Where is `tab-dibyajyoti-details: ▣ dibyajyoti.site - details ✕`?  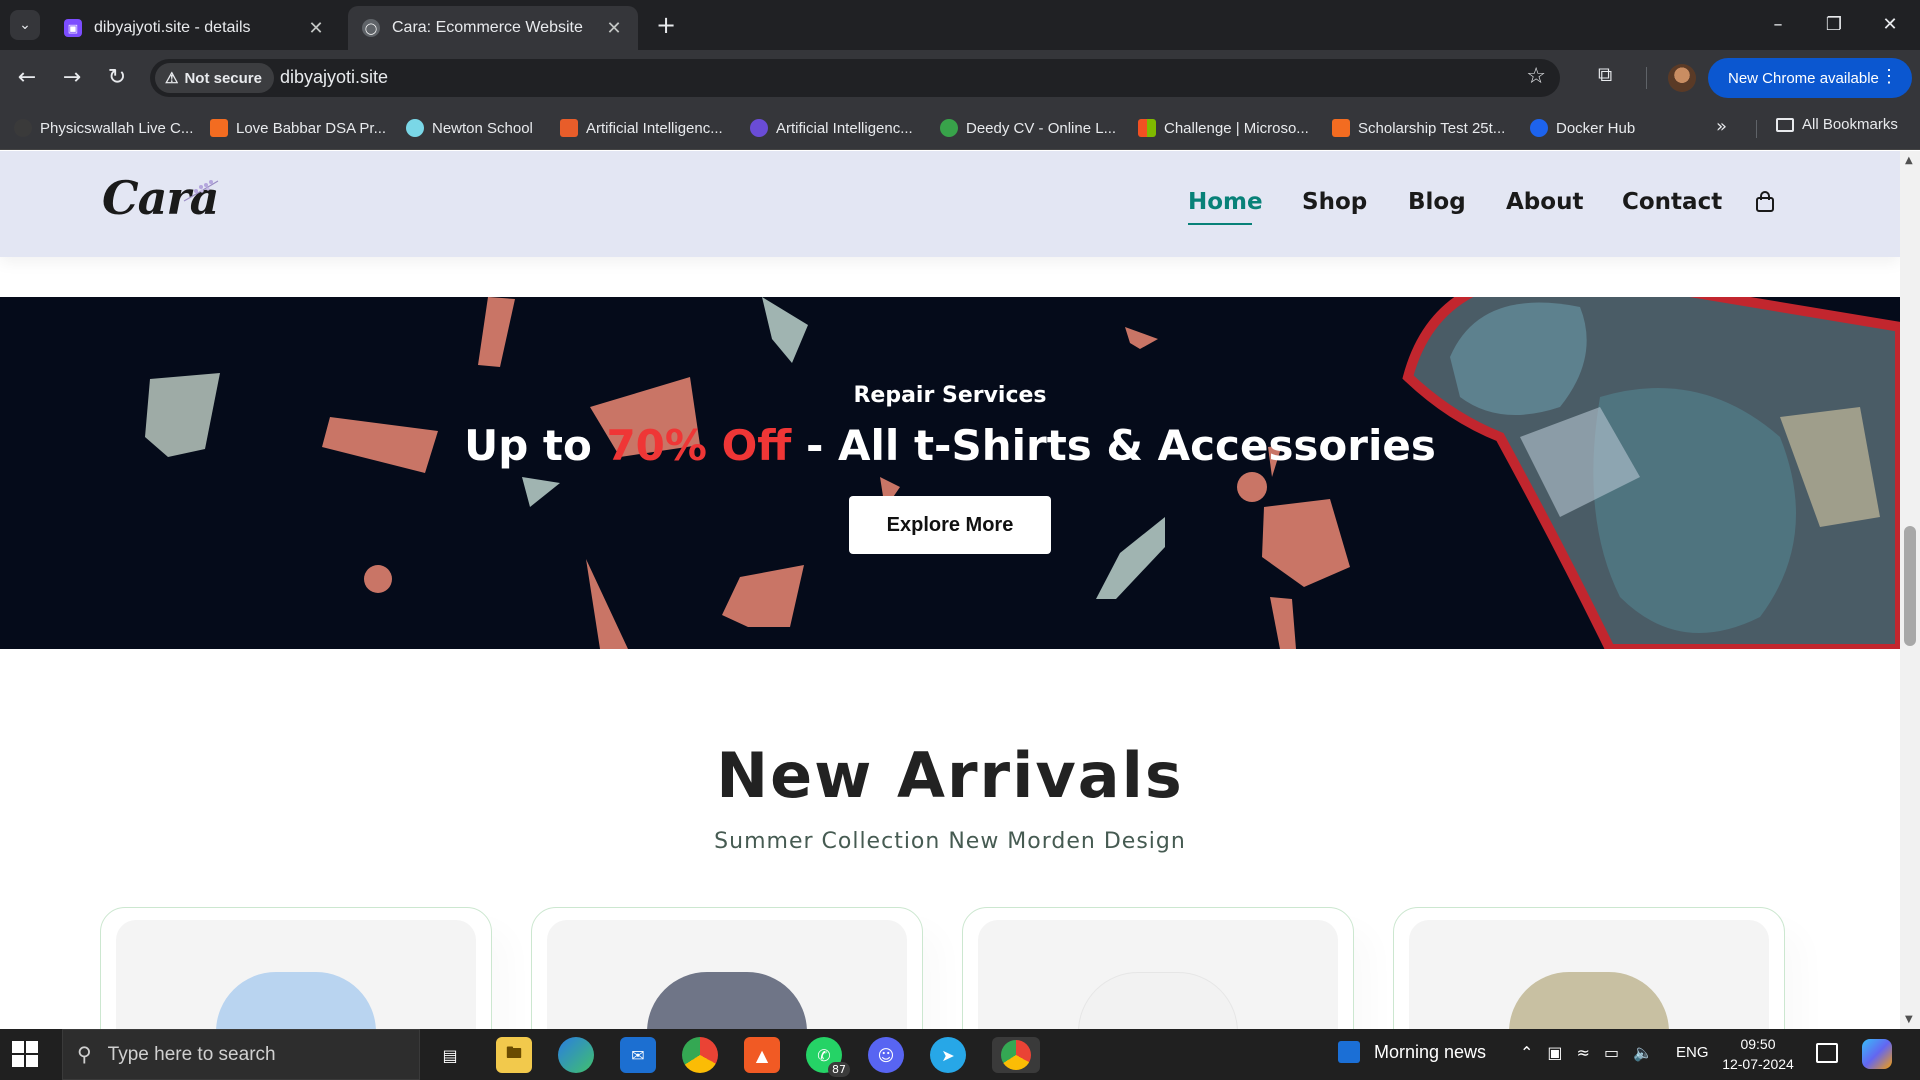 tab-dibyajyoti-details: ▣ dibyajyoti.site - details ✕ is located at coordinates (195, 28).